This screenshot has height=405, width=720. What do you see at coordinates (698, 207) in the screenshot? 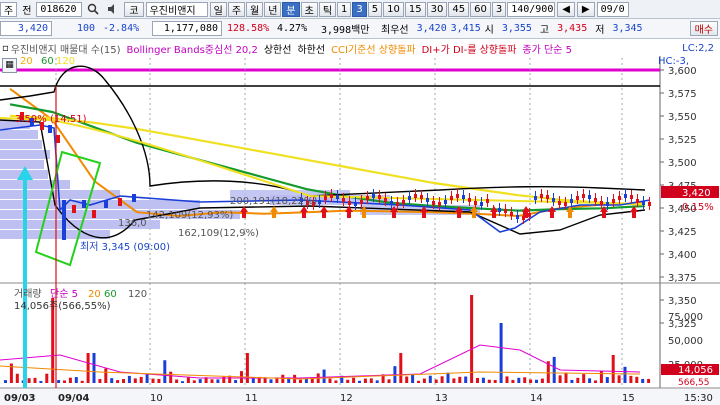
I see `current-rate-label: 0.15%` at bounding box center [698, 207].